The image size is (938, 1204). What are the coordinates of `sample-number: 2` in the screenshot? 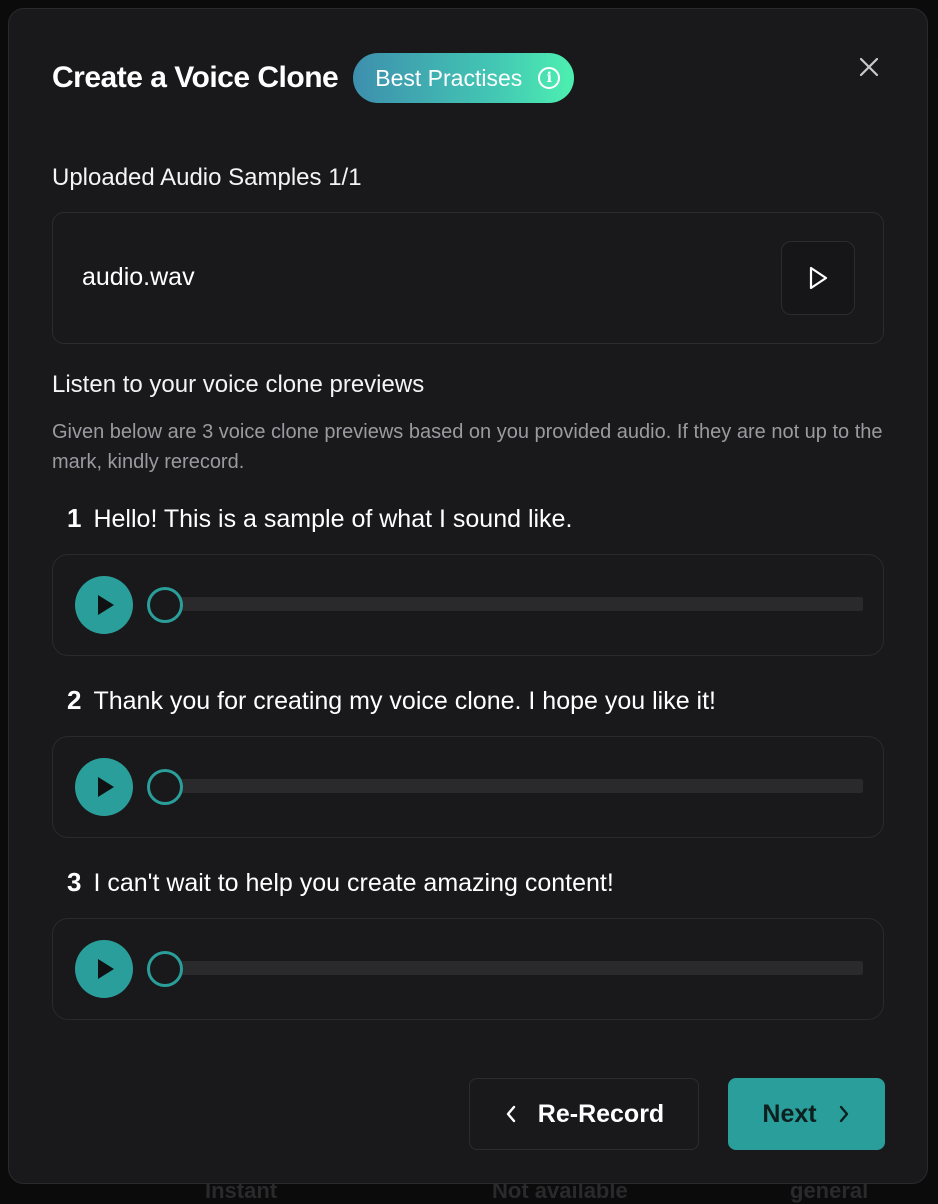 It's located at (74, 700).